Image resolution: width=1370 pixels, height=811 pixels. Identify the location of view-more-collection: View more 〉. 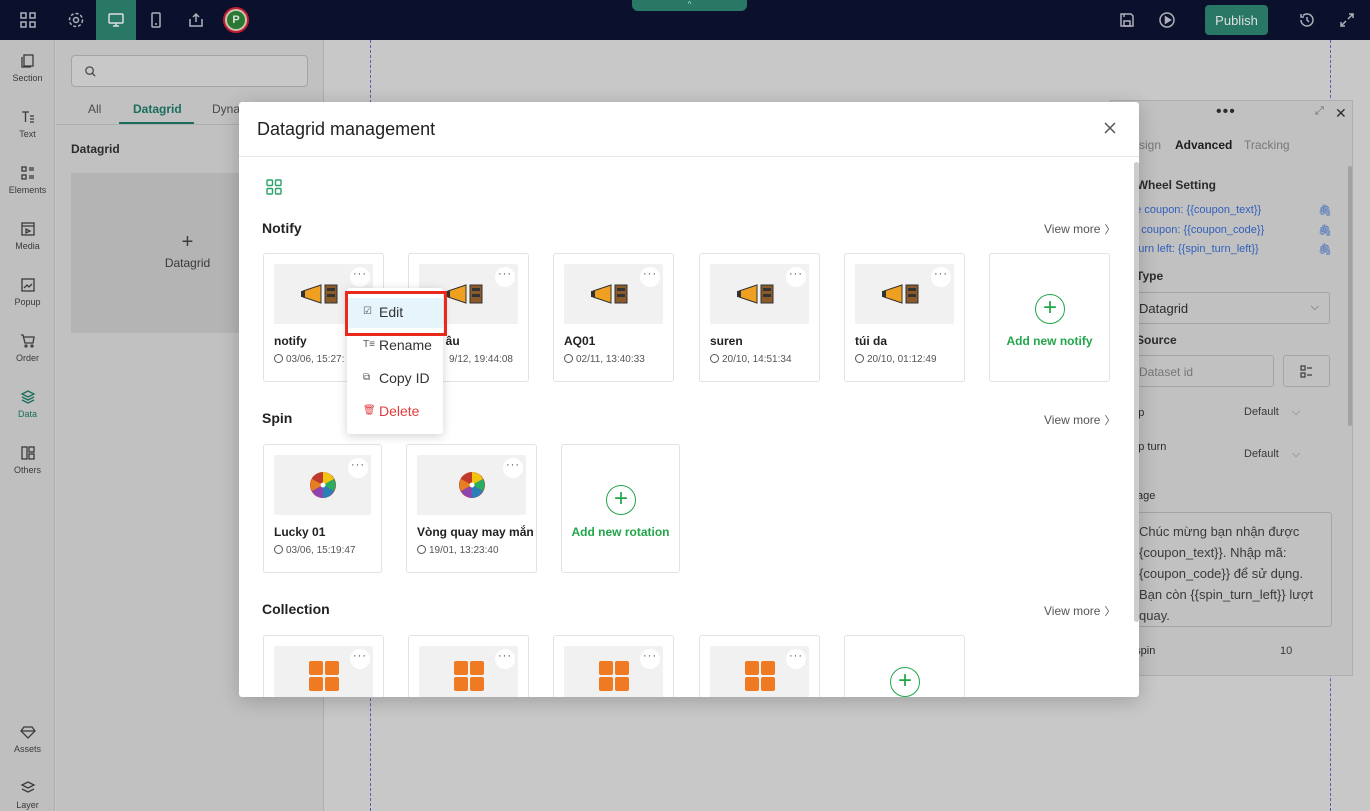
(1079, 611).